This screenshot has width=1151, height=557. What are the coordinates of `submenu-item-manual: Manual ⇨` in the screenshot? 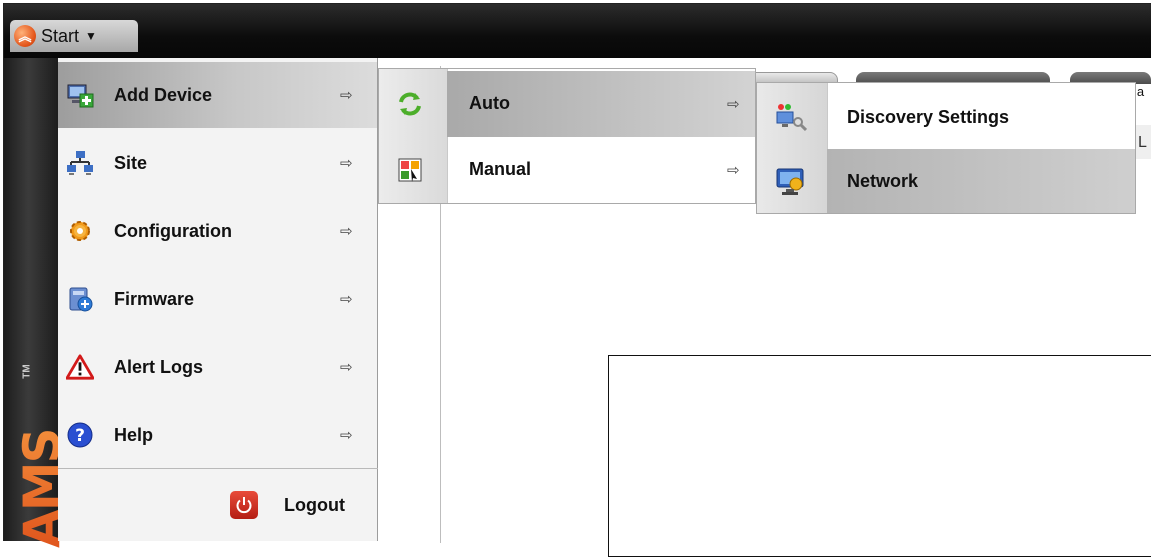 It's located at (567, 170).